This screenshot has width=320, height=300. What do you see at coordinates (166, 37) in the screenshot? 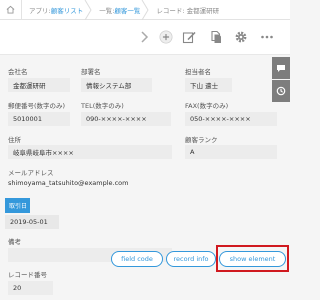
I see `add-icon` at bounding box center [166, 37].